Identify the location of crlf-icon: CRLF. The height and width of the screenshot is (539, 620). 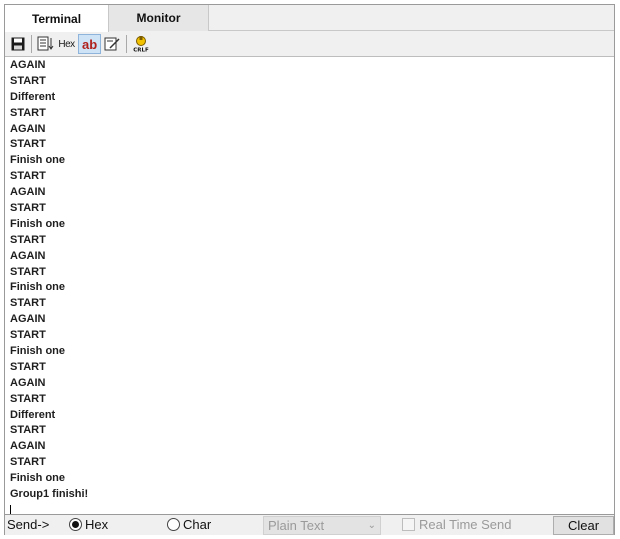
(140, 44).